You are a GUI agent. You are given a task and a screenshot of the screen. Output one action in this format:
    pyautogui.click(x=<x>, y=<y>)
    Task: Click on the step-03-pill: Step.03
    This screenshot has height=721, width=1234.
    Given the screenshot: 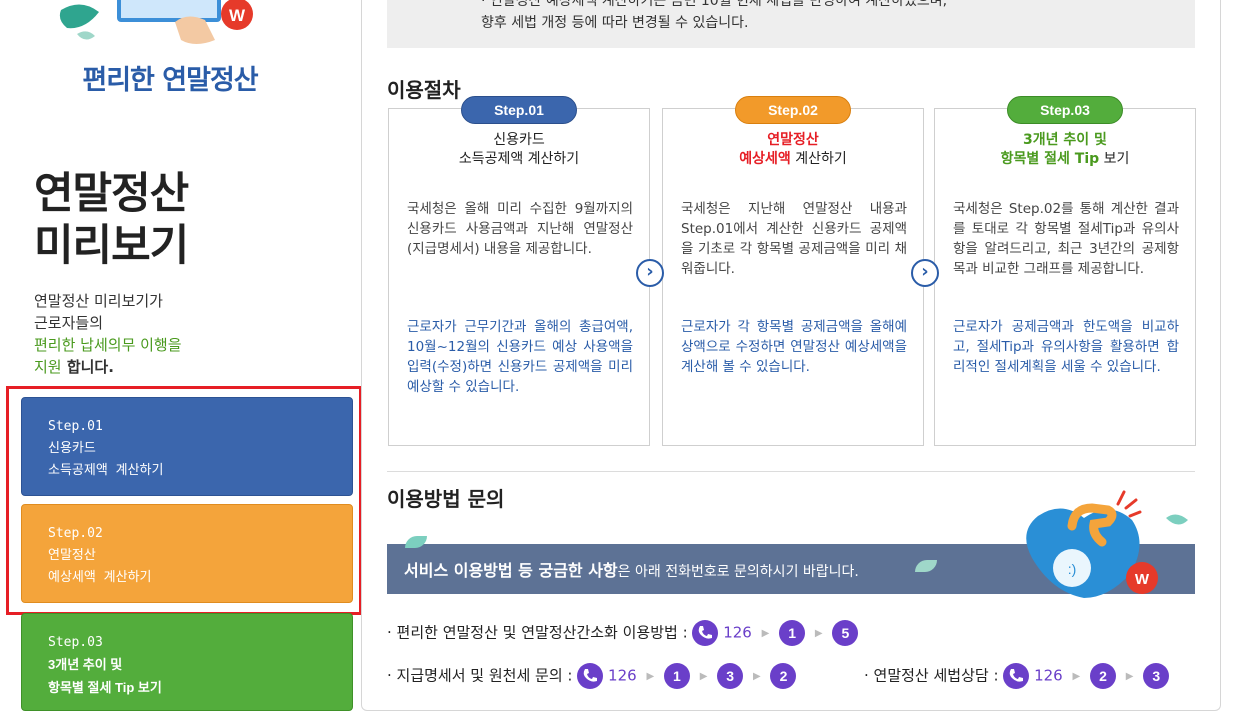 What is the action you would take?
    pyautogui.click(x=1065, y=110)
    